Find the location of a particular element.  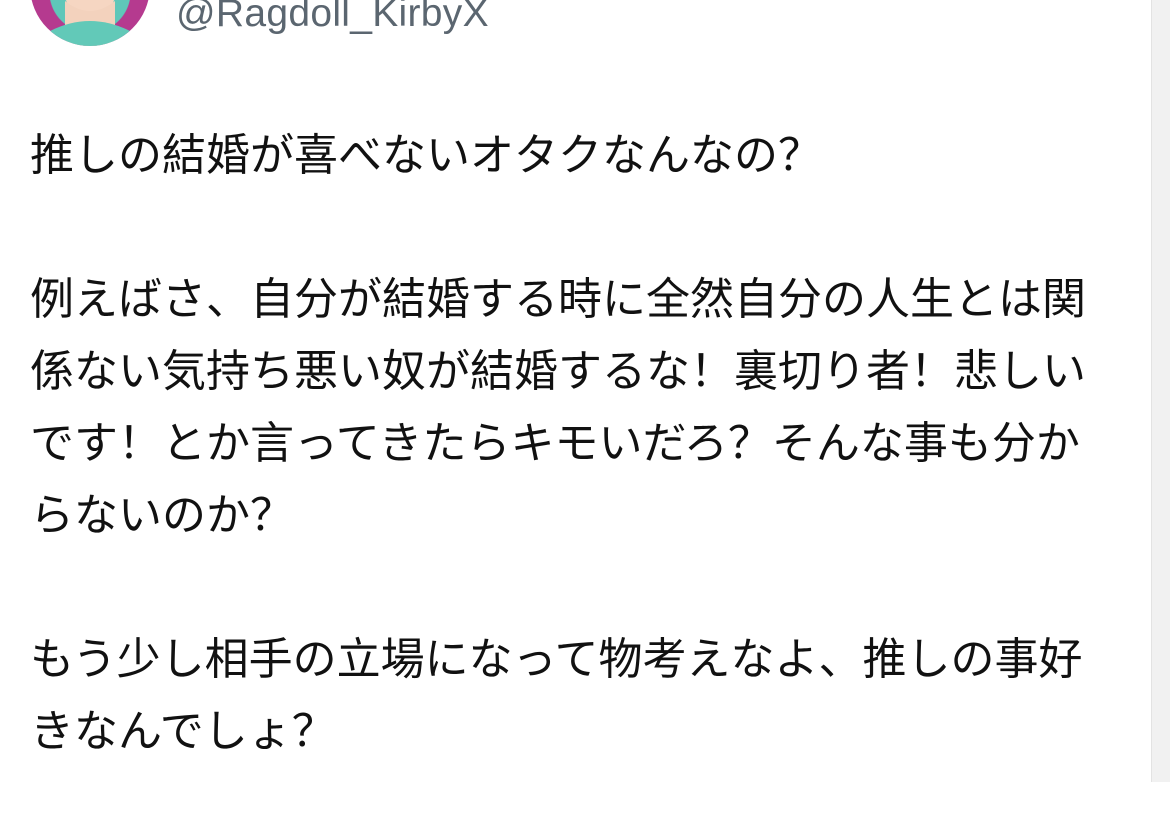

tweet-paragraph: 推しの結婚が喜べないオタクなんなの？ is located at coordinates (426, 155).